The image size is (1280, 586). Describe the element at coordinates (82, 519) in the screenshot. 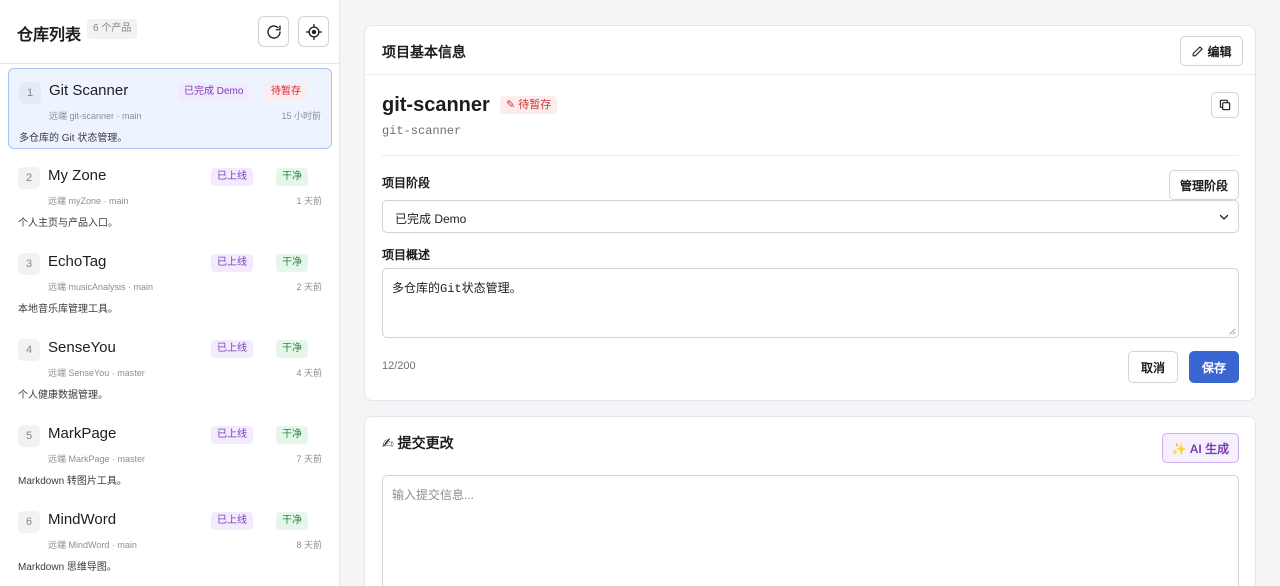

I see `repo-name: MindWord` at that location.